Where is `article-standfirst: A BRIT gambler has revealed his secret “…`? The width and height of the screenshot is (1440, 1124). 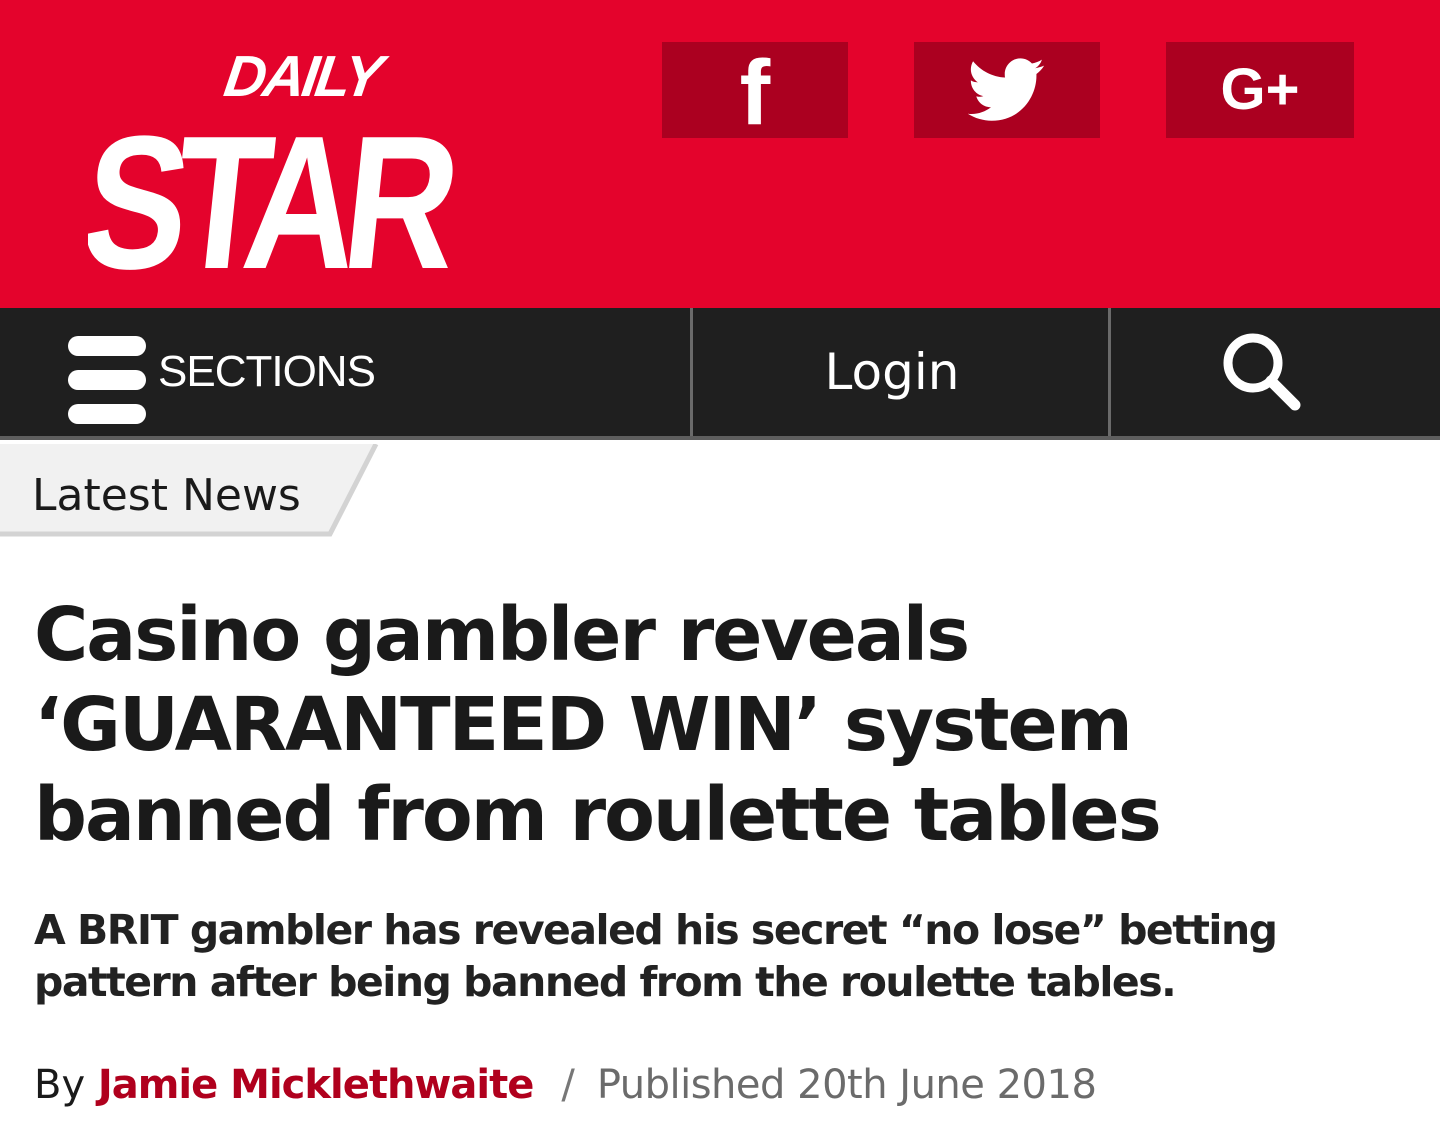 article-standfirst: A BRIT gambler has revealed his secret “… is located at coordinates (656, 956).